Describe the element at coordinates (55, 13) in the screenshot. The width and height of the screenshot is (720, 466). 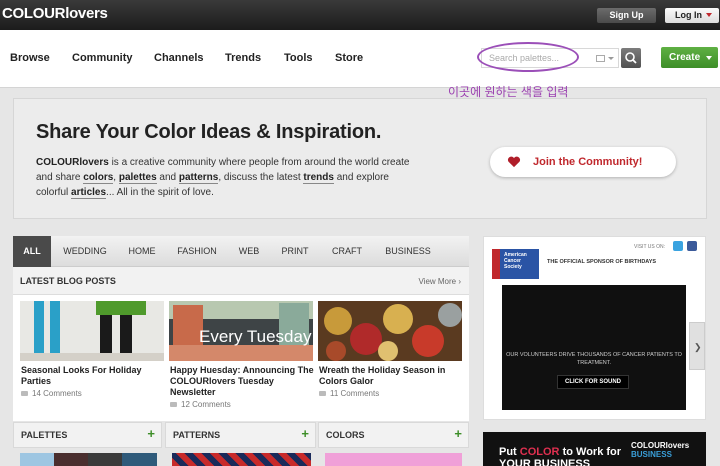
I see `logo: COLOURlovers` at that location.